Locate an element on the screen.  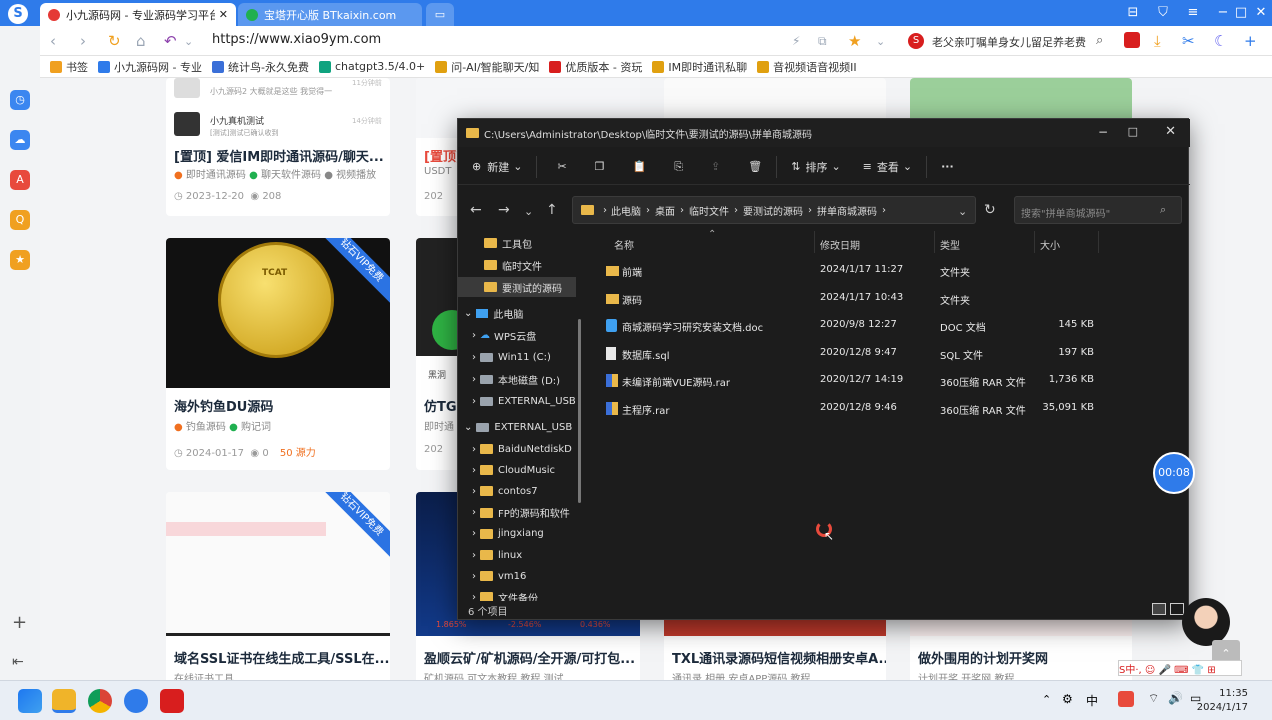
column-header-name: 名称 is located at coordinates (624, 244).